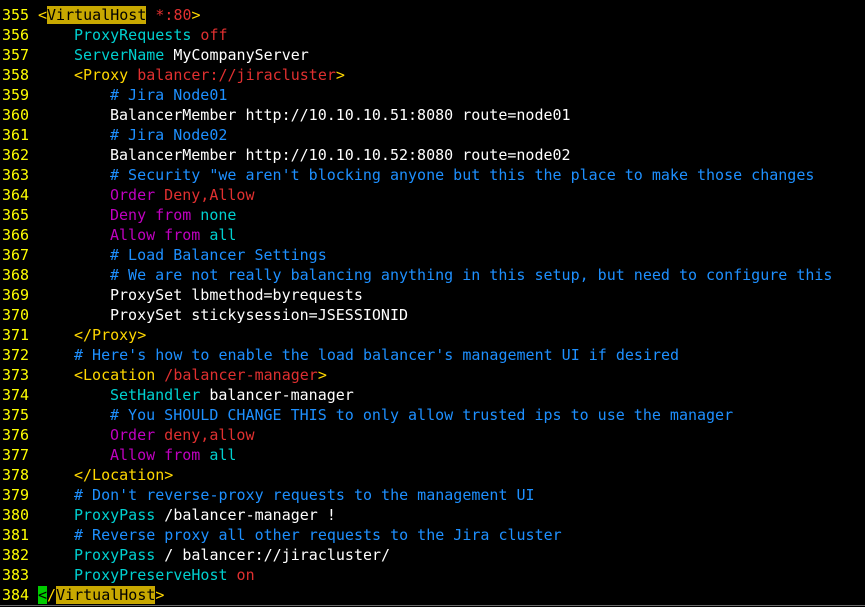 The width and height of the screenshot is (865, 607). What do you see at coordinates (432, 95) in the screenshot?
I see `code-line: 359 # Jira Node01` at bounding box center [432, 95].